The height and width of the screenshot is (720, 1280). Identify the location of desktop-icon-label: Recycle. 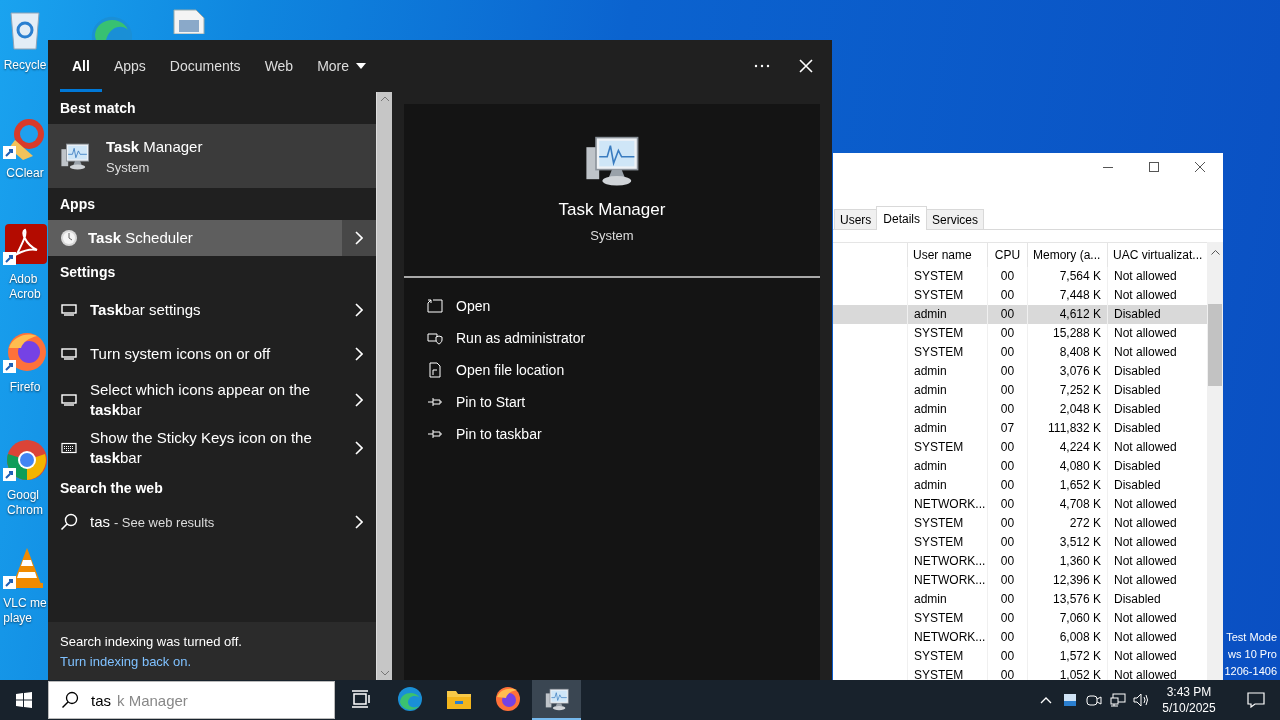
(25, 65).